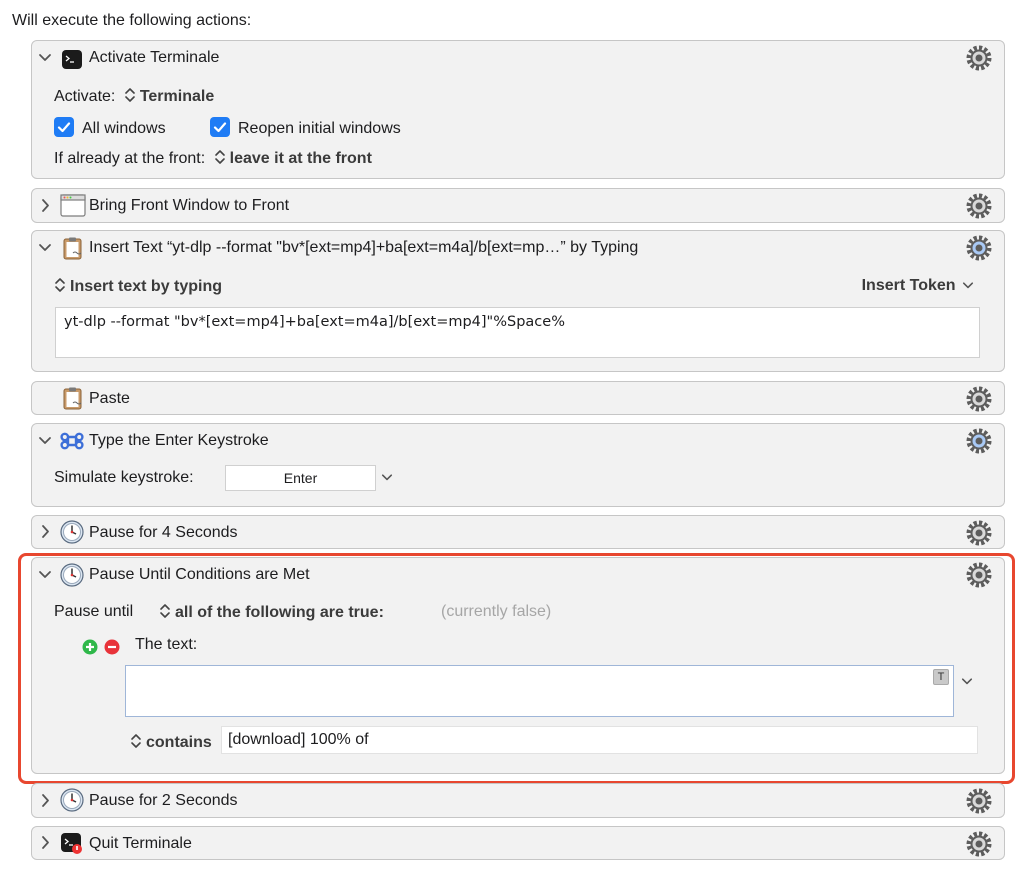  What do you see at coordinates (279, 612) in the screenshot?
I see `pause-until-value: all of the following are true:` at bounding box center [279, 612].